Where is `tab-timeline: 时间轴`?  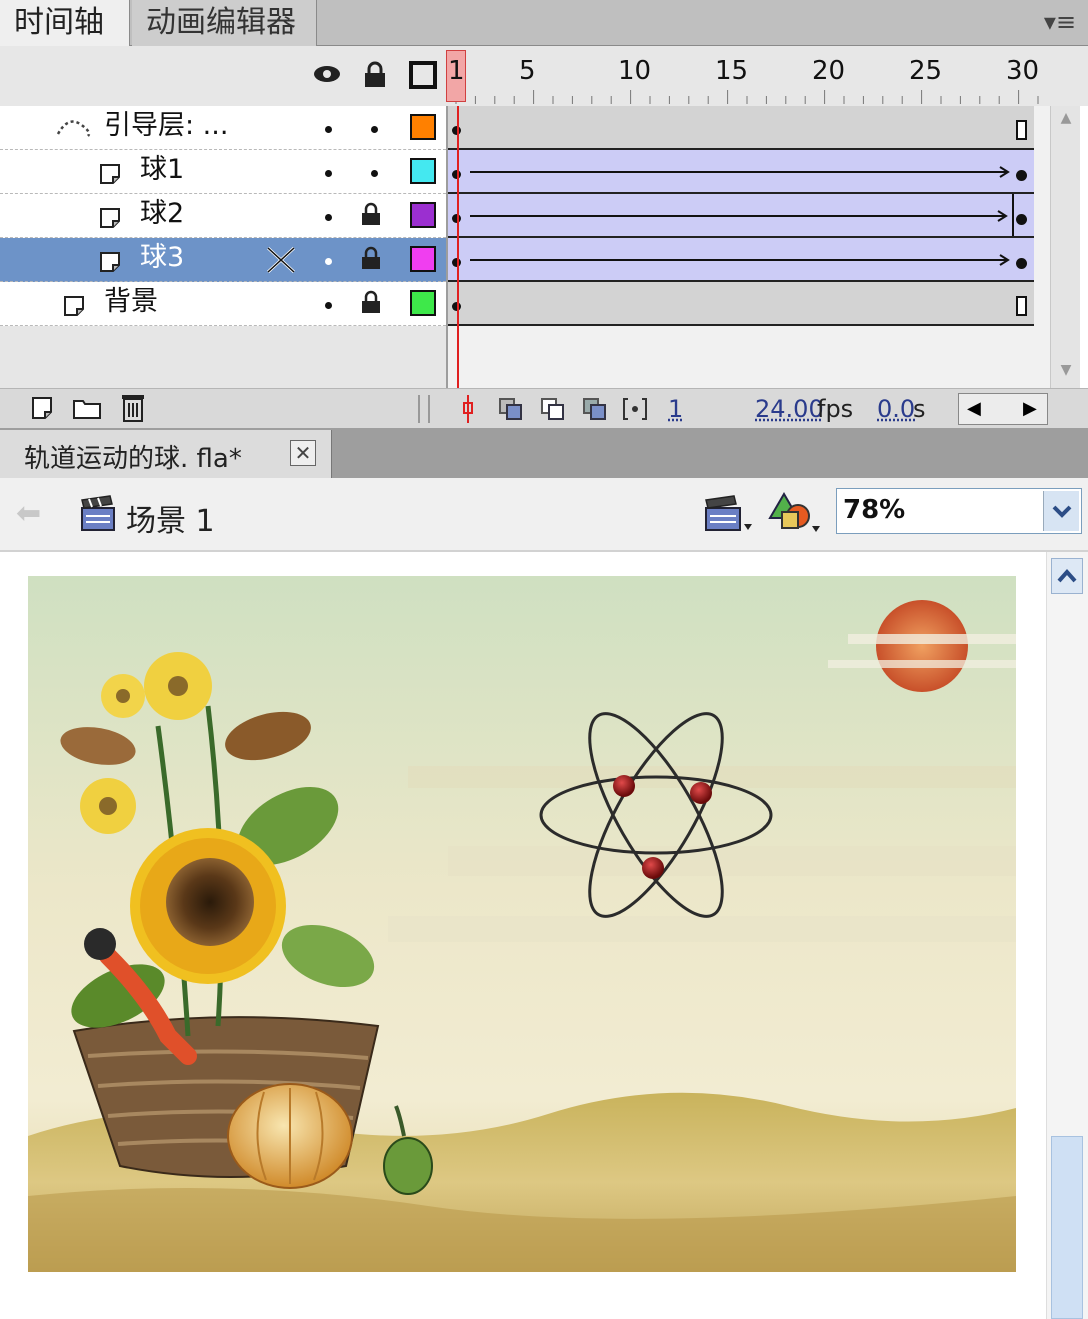
tab-timeline: 时间轴 is located at coordinates (65, 23).